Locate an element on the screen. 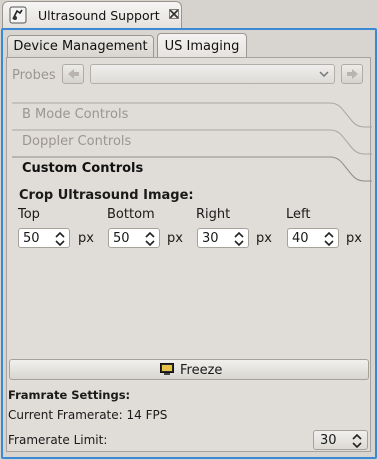 This screenshot has height=460, width=378. section-doppler-controls: Doppler Controls is located at coordinates (192, 142).